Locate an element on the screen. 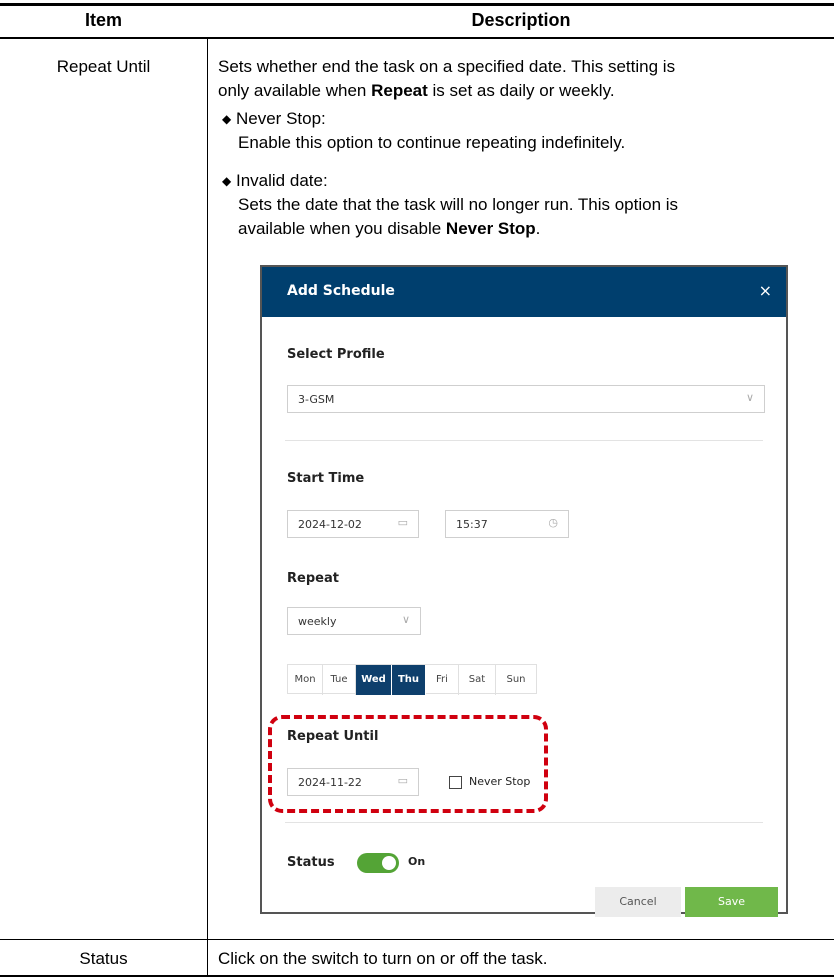  row-divider is located at coordinates (417, 939).